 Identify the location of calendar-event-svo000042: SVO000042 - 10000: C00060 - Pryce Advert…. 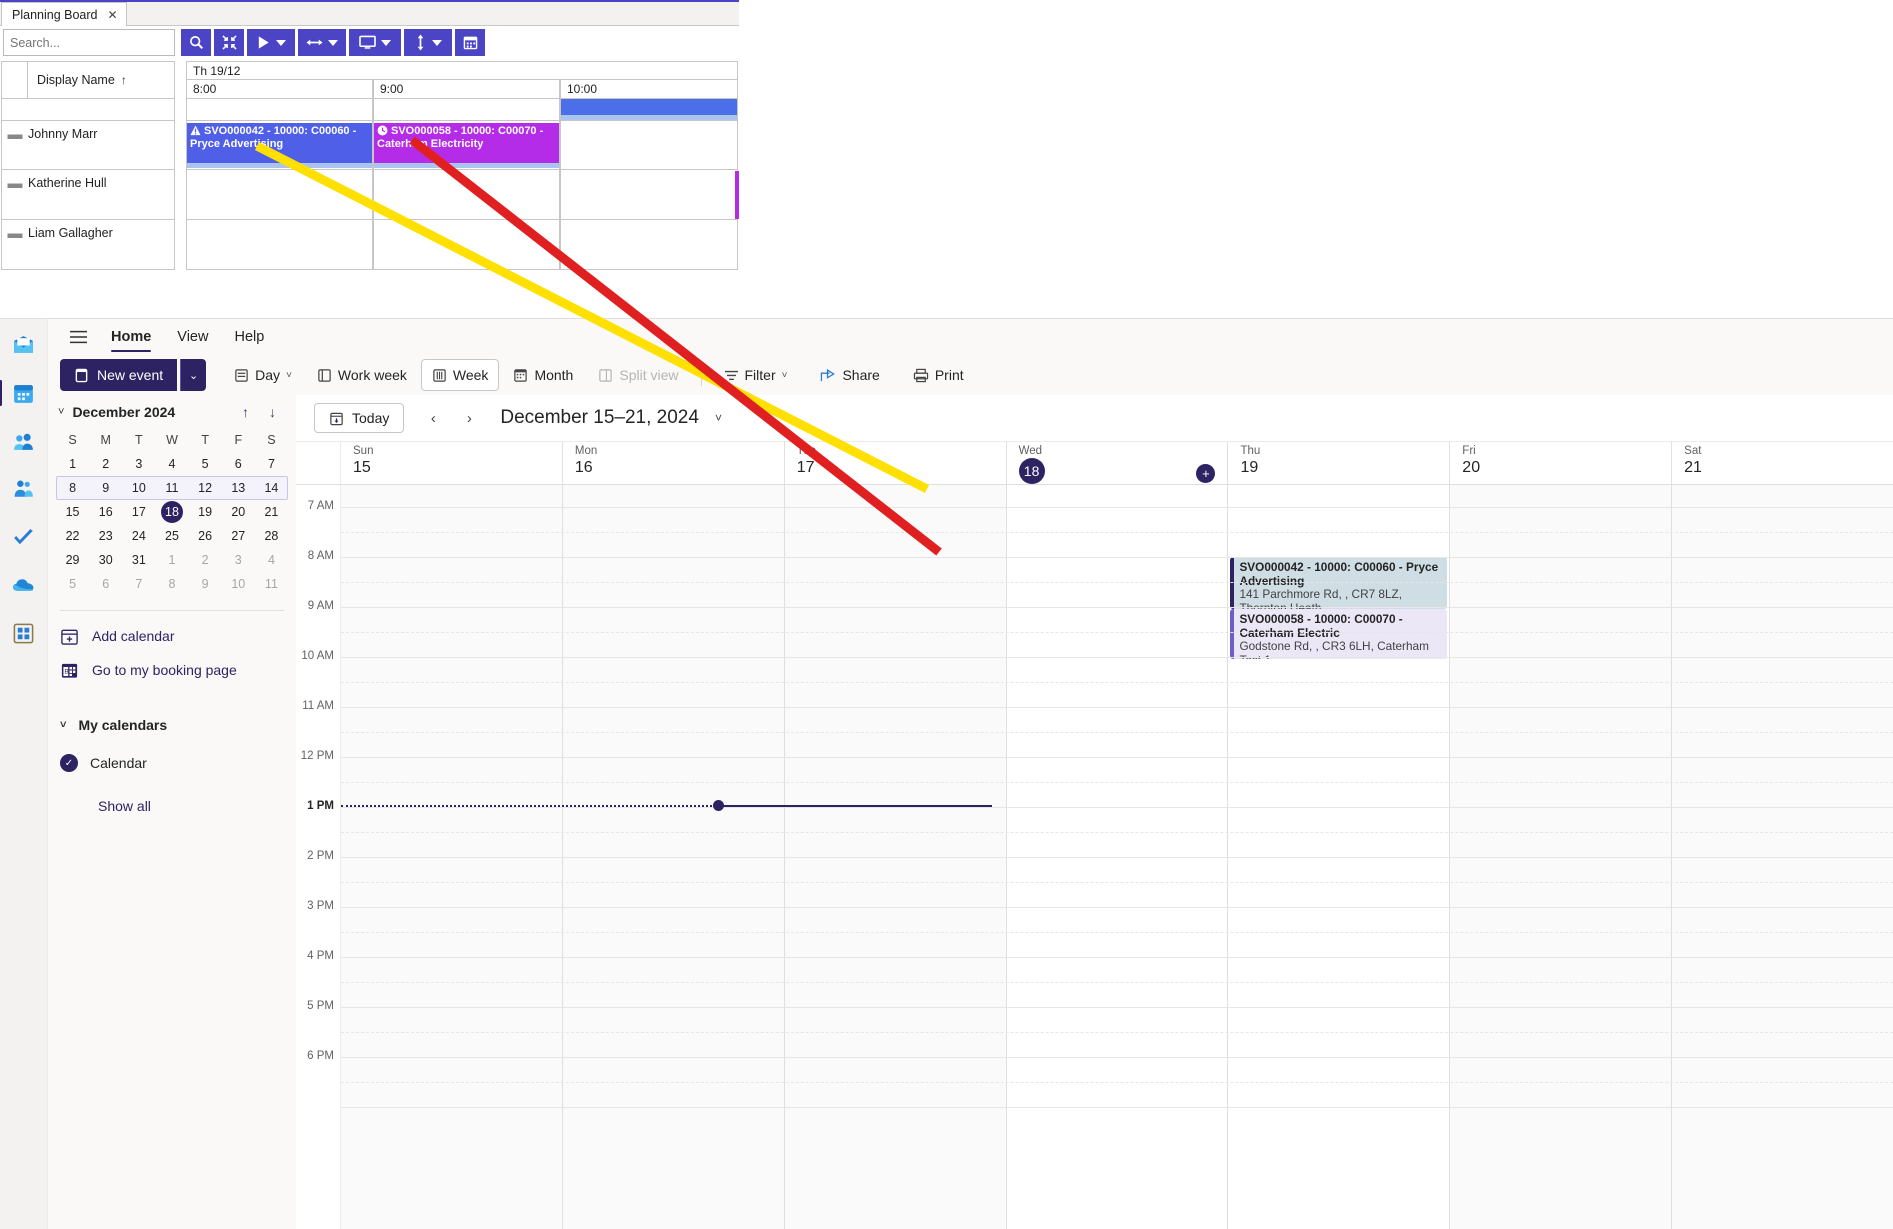
(1339, 583).